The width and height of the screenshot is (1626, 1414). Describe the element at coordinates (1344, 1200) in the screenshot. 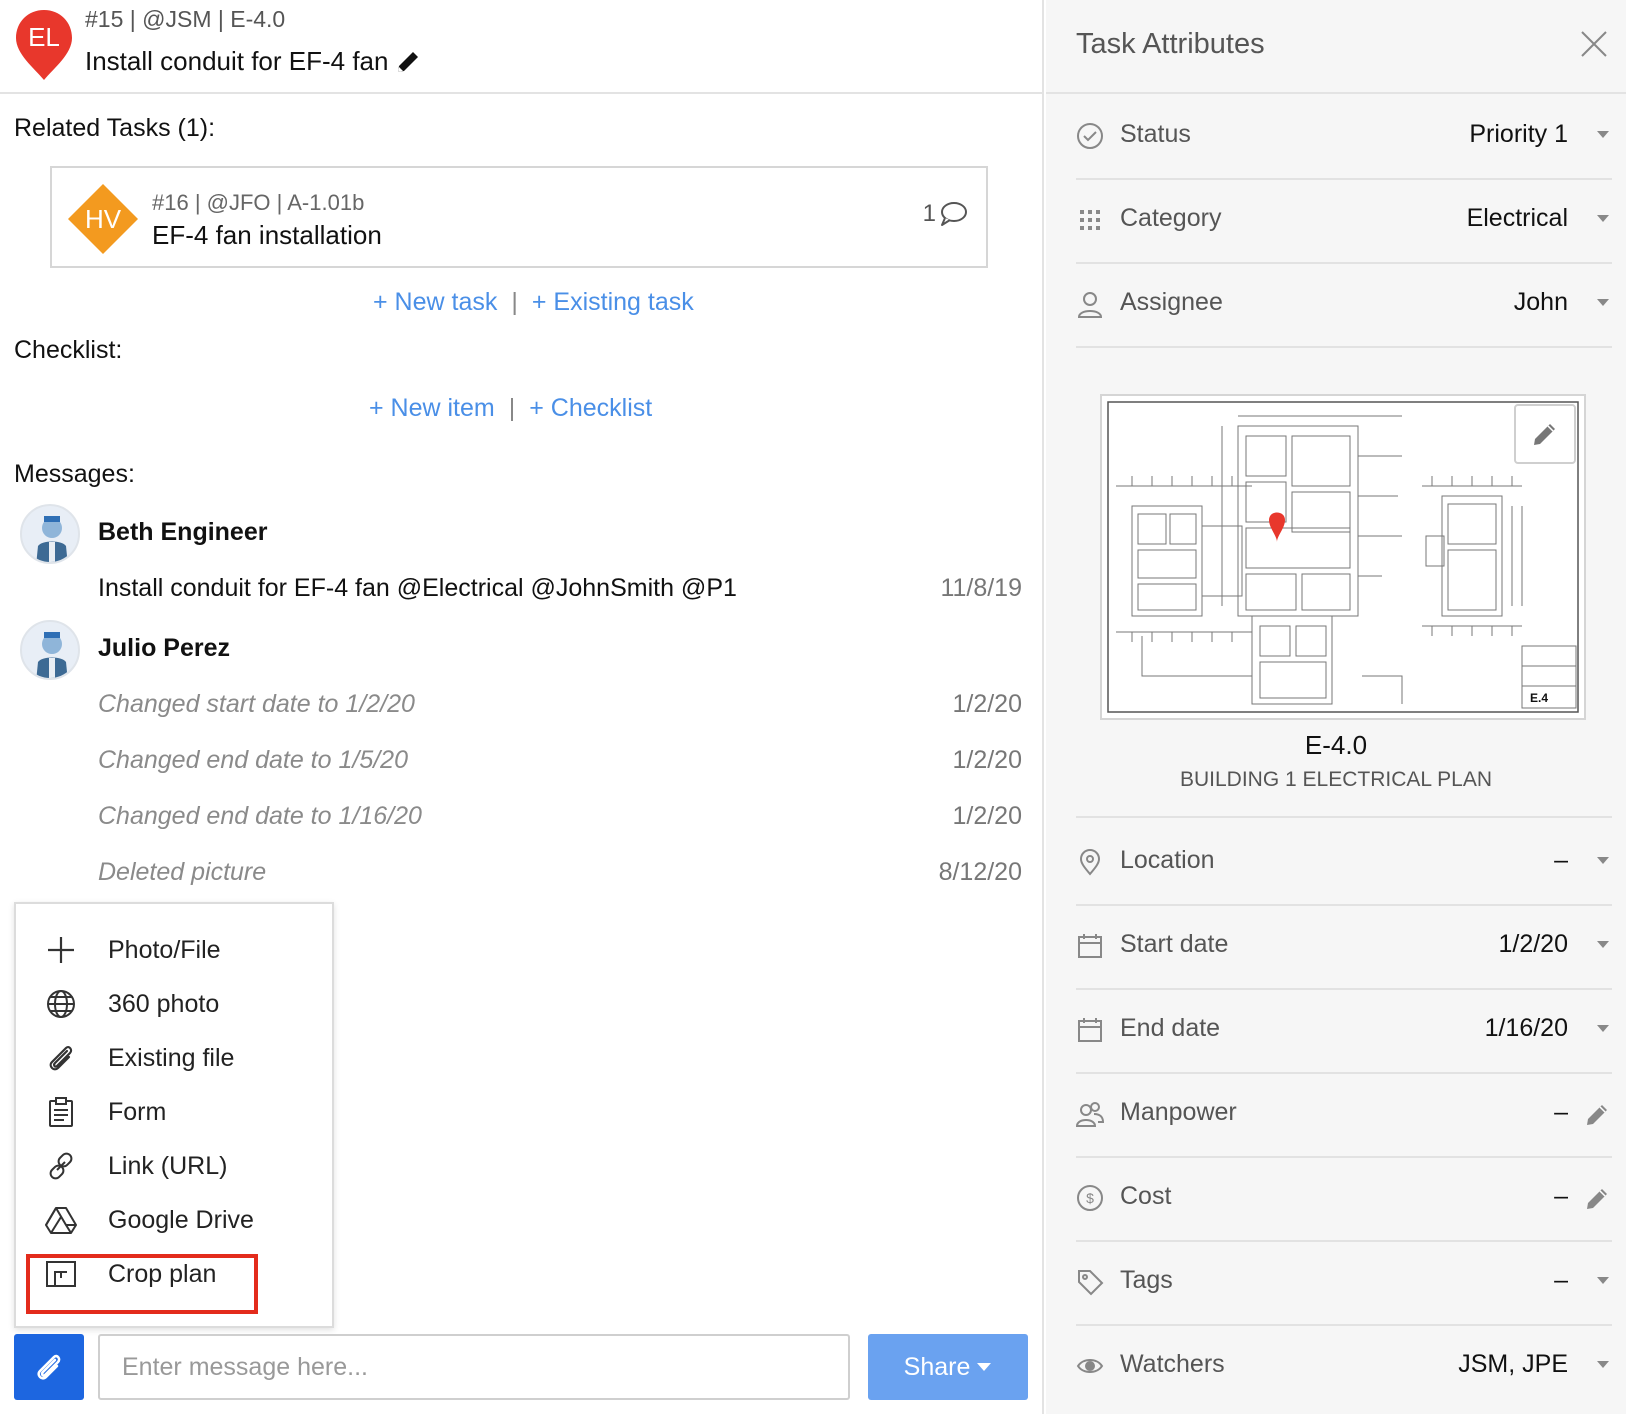

I see `attribute-cost: $ Cost –` at that location.